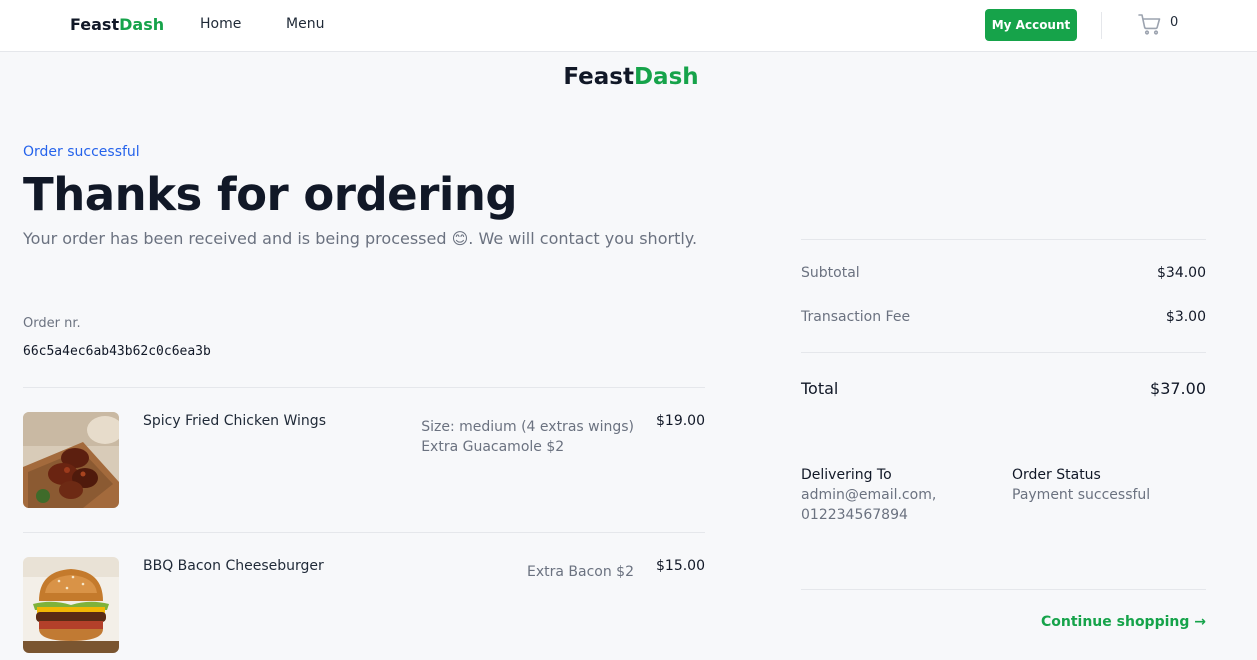 This screenshot has width=1257, height=660. Describe the element at coordinates (71, 605) in the screenshot. I see `cheeseburger-image` at that location.